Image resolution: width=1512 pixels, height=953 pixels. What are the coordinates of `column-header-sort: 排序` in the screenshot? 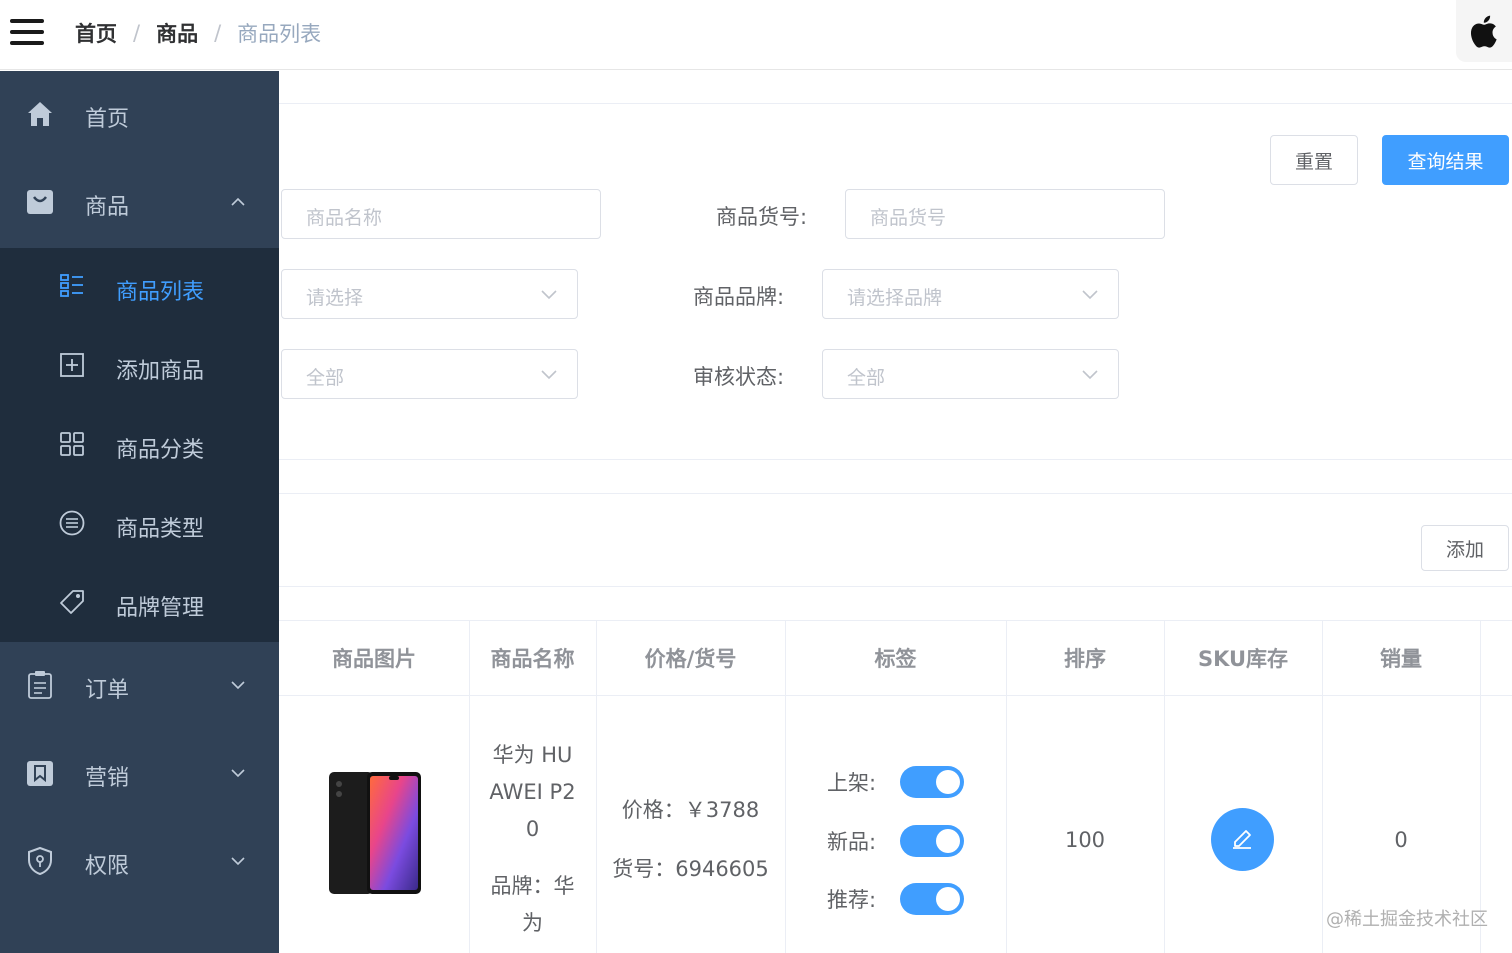 It's located at (1085, 659).